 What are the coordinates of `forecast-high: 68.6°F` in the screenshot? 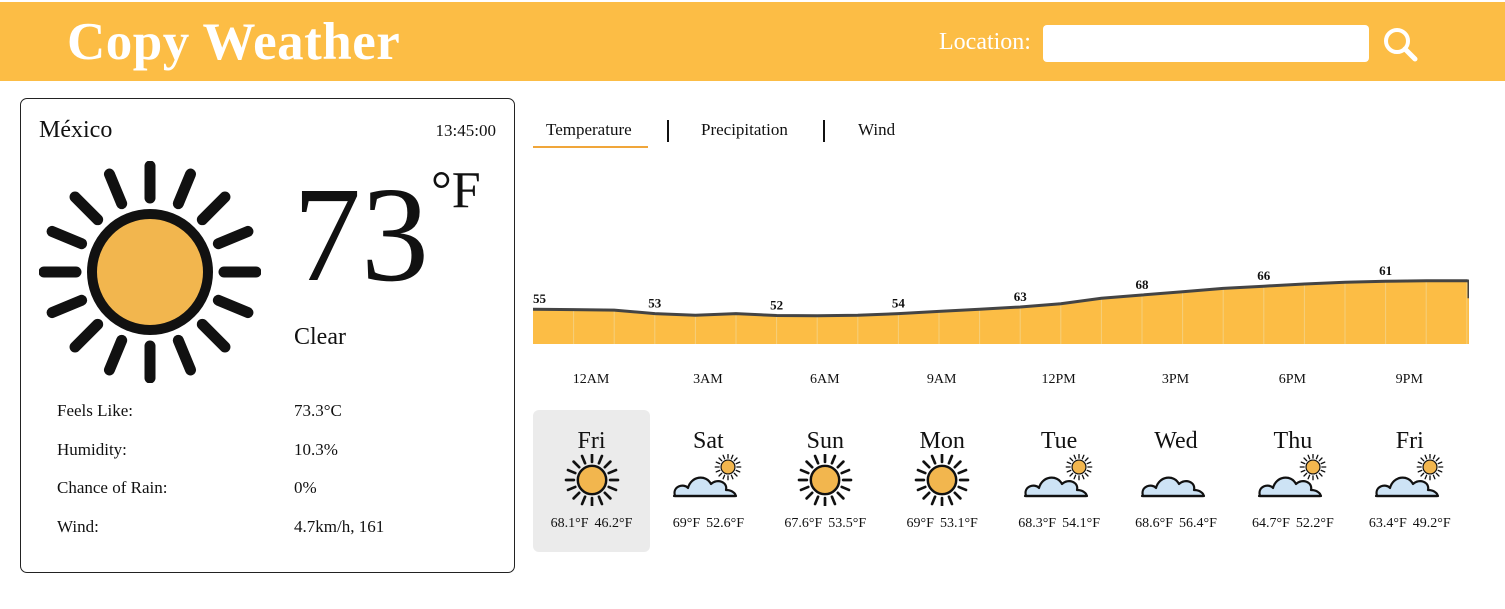 It's located at (1154, 523).